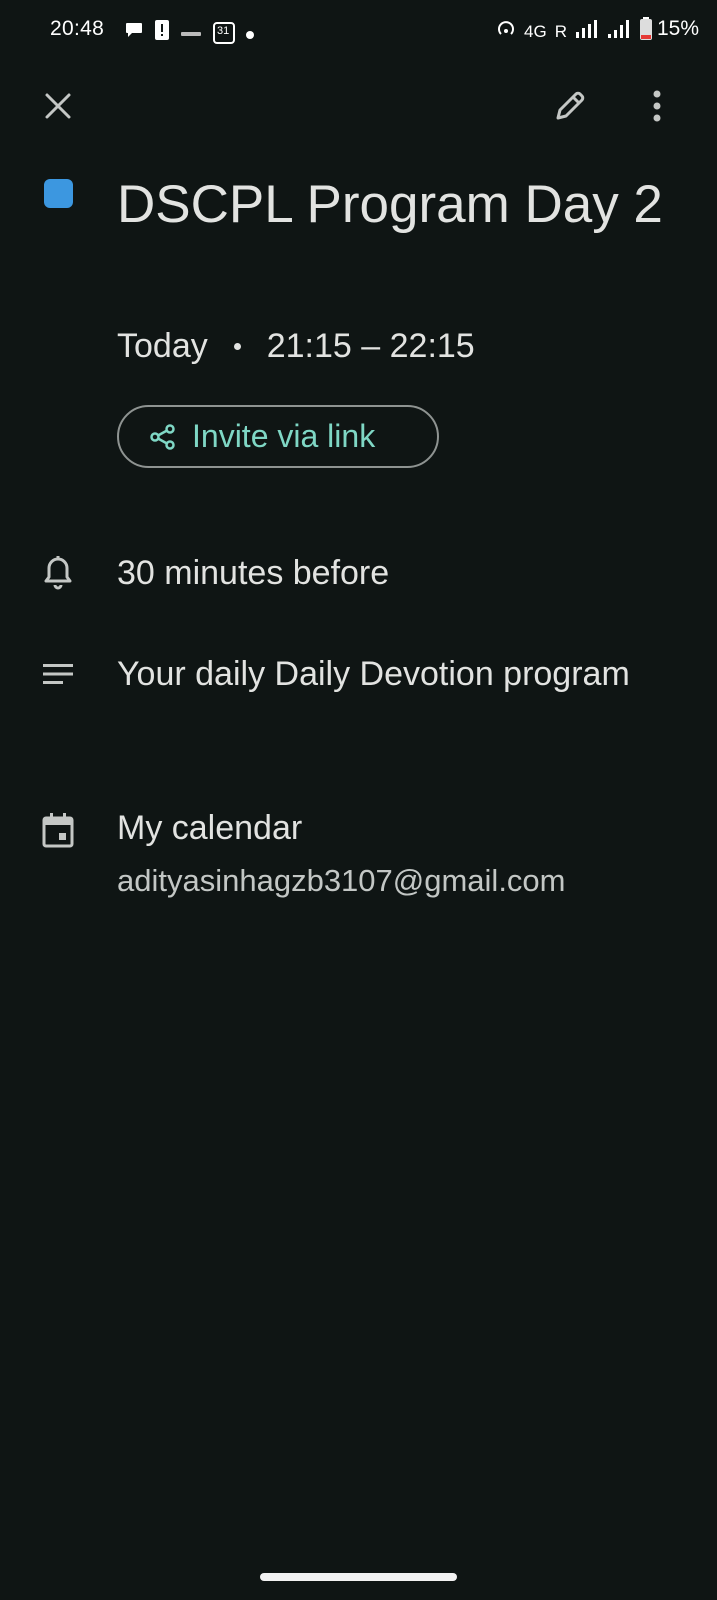 The width and height of the screenshot is (717, 1600). What do you see at coordinates (284, 436) in the screenshot?
I see `invite-label: Invite via link` at bounding box center [284, 436].